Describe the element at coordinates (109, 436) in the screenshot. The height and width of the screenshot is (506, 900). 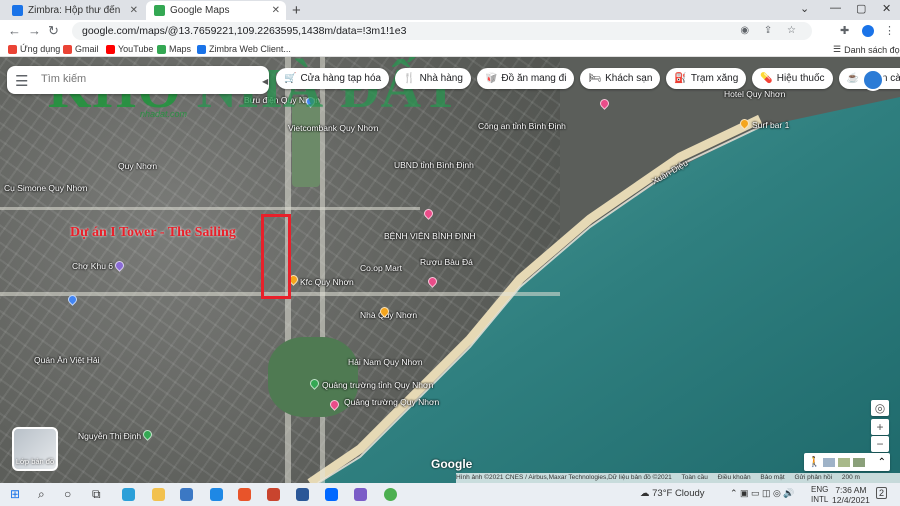
I see `place-label: Nguyễn Thị Định` at that location.